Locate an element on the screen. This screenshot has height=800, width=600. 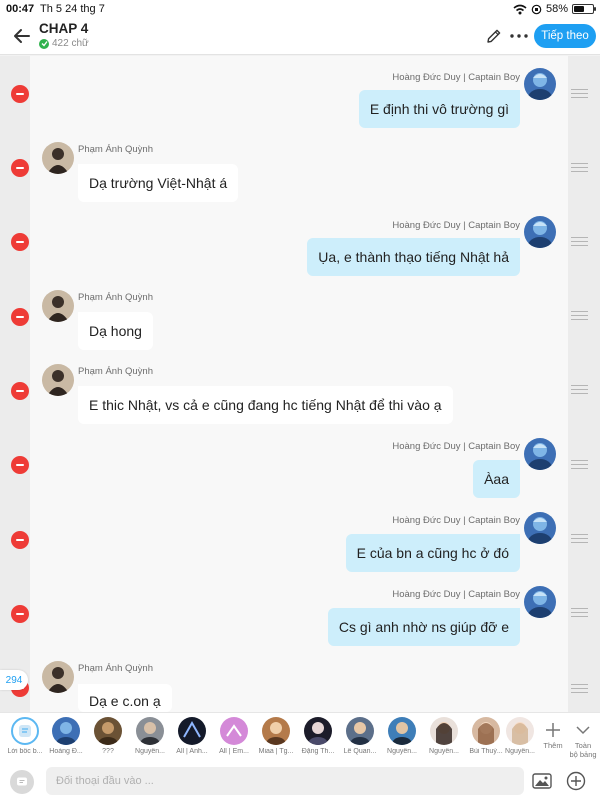
top-bar: CHAP 4 422 chữ Tiếp theo is located at coordinates (300, 36).